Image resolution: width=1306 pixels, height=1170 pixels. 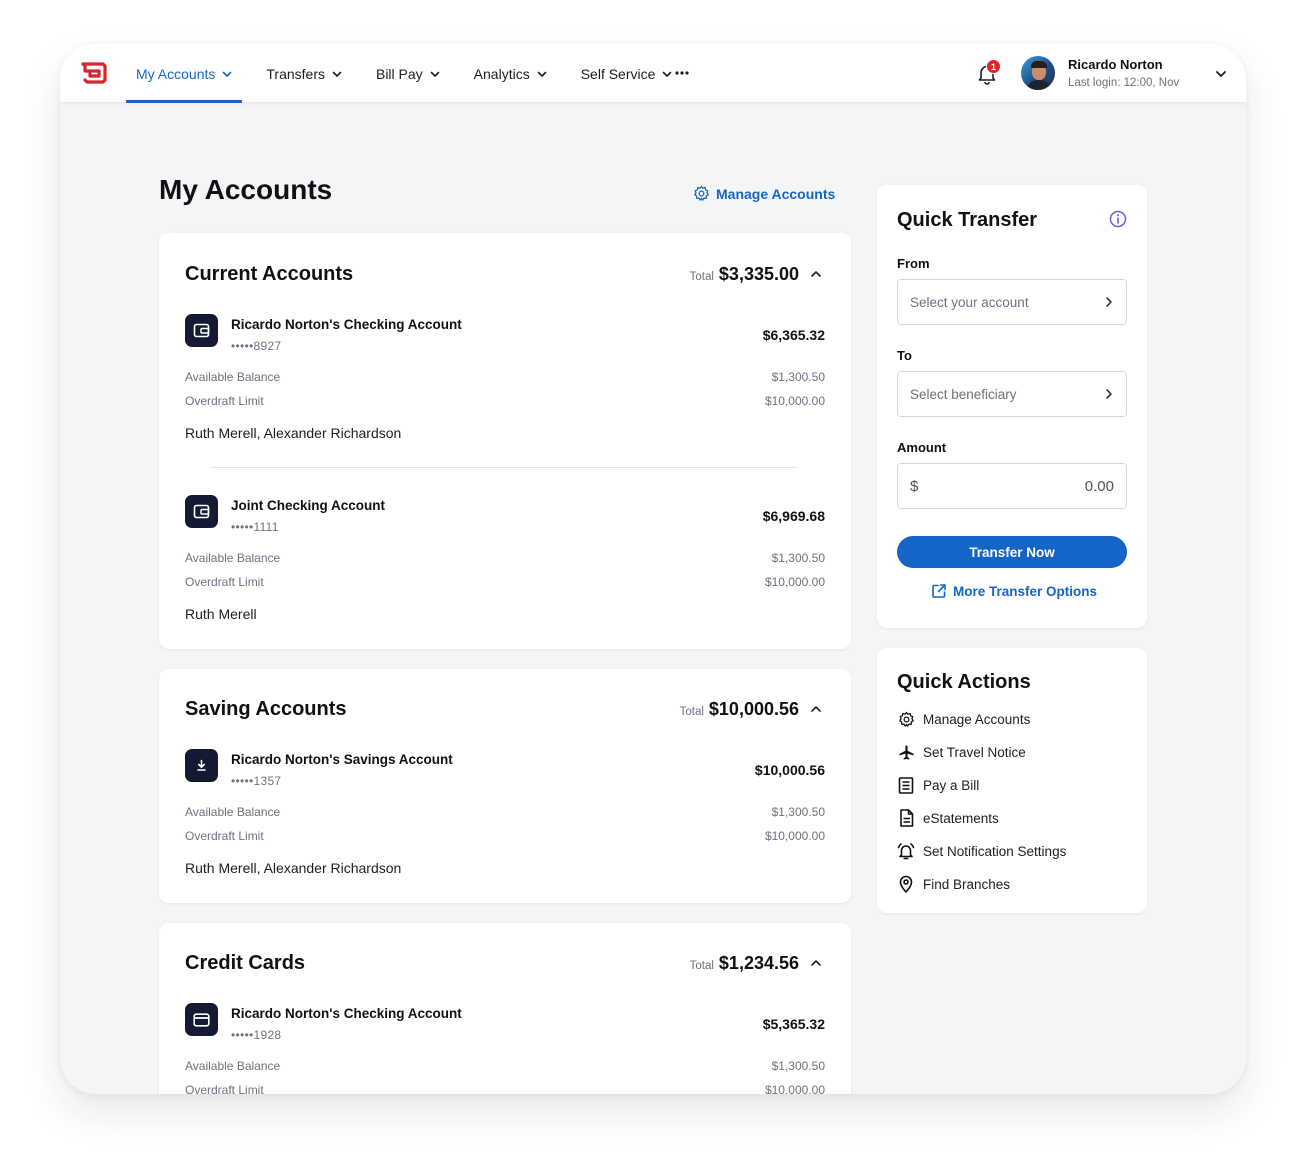 I want to click on section-title: Current Accounts, so click(x=269, y=274).